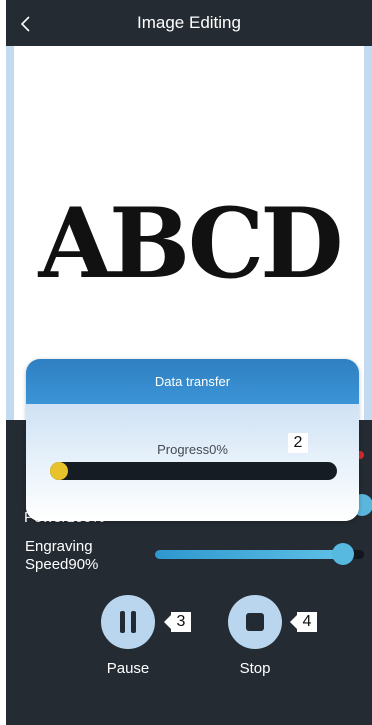 This screenshot has height=725, width=372. I want to click on dialog-title: Data transfer, so click(192, 381).